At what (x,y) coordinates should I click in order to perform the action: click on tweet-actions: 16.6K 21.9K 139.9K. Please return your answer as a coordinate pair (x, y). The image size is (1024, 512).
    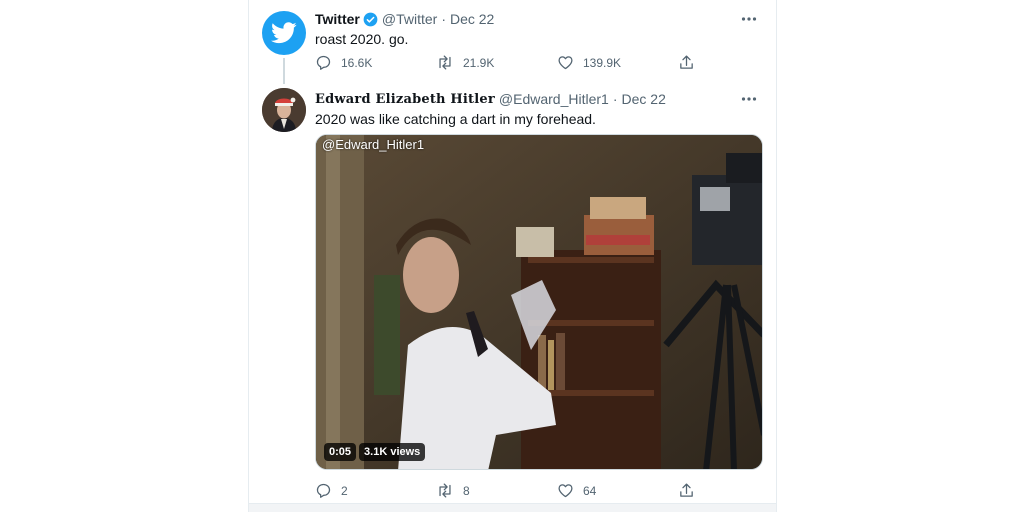
    Looking at the image, I should click on (509, 62).